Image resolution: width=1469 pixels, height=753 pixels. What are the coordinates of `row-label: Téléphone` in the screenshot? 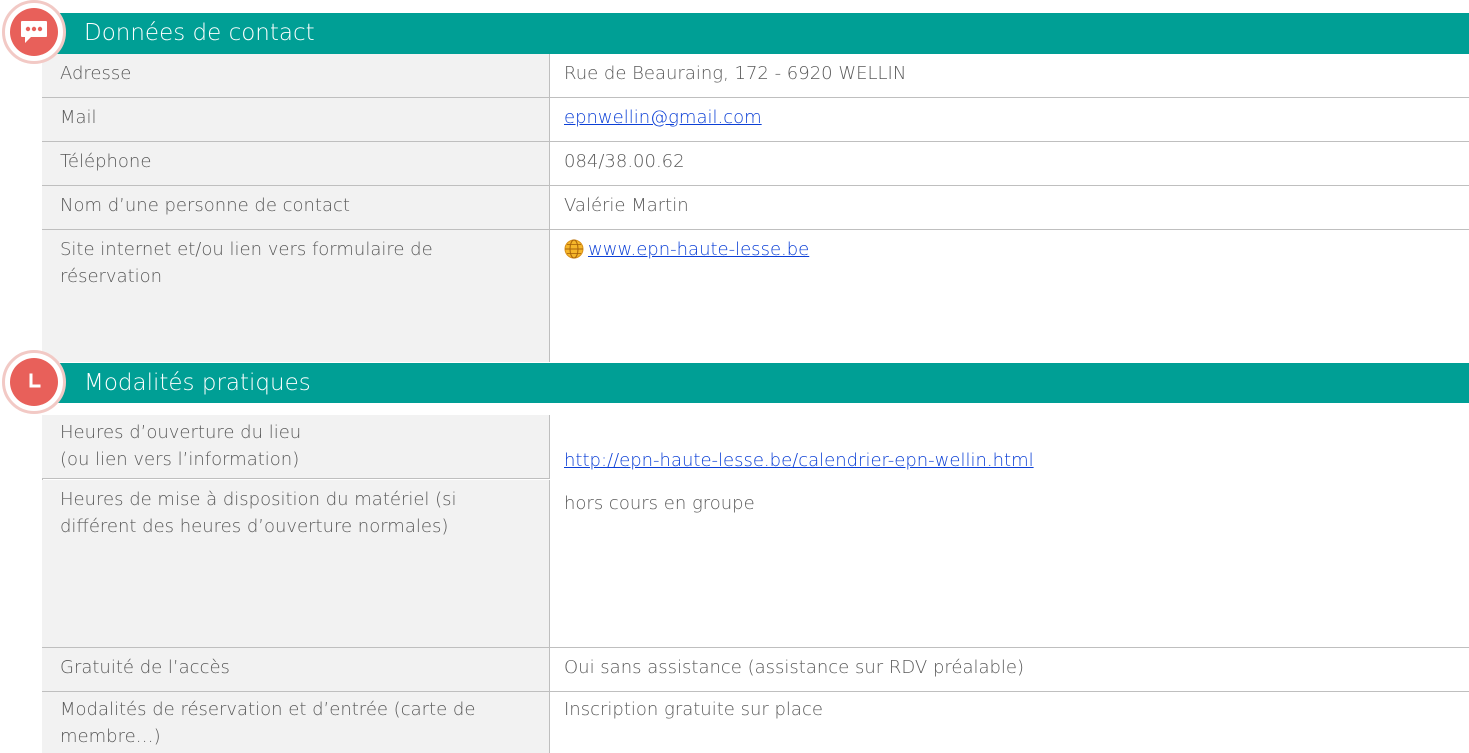 It's located at (296, 163).